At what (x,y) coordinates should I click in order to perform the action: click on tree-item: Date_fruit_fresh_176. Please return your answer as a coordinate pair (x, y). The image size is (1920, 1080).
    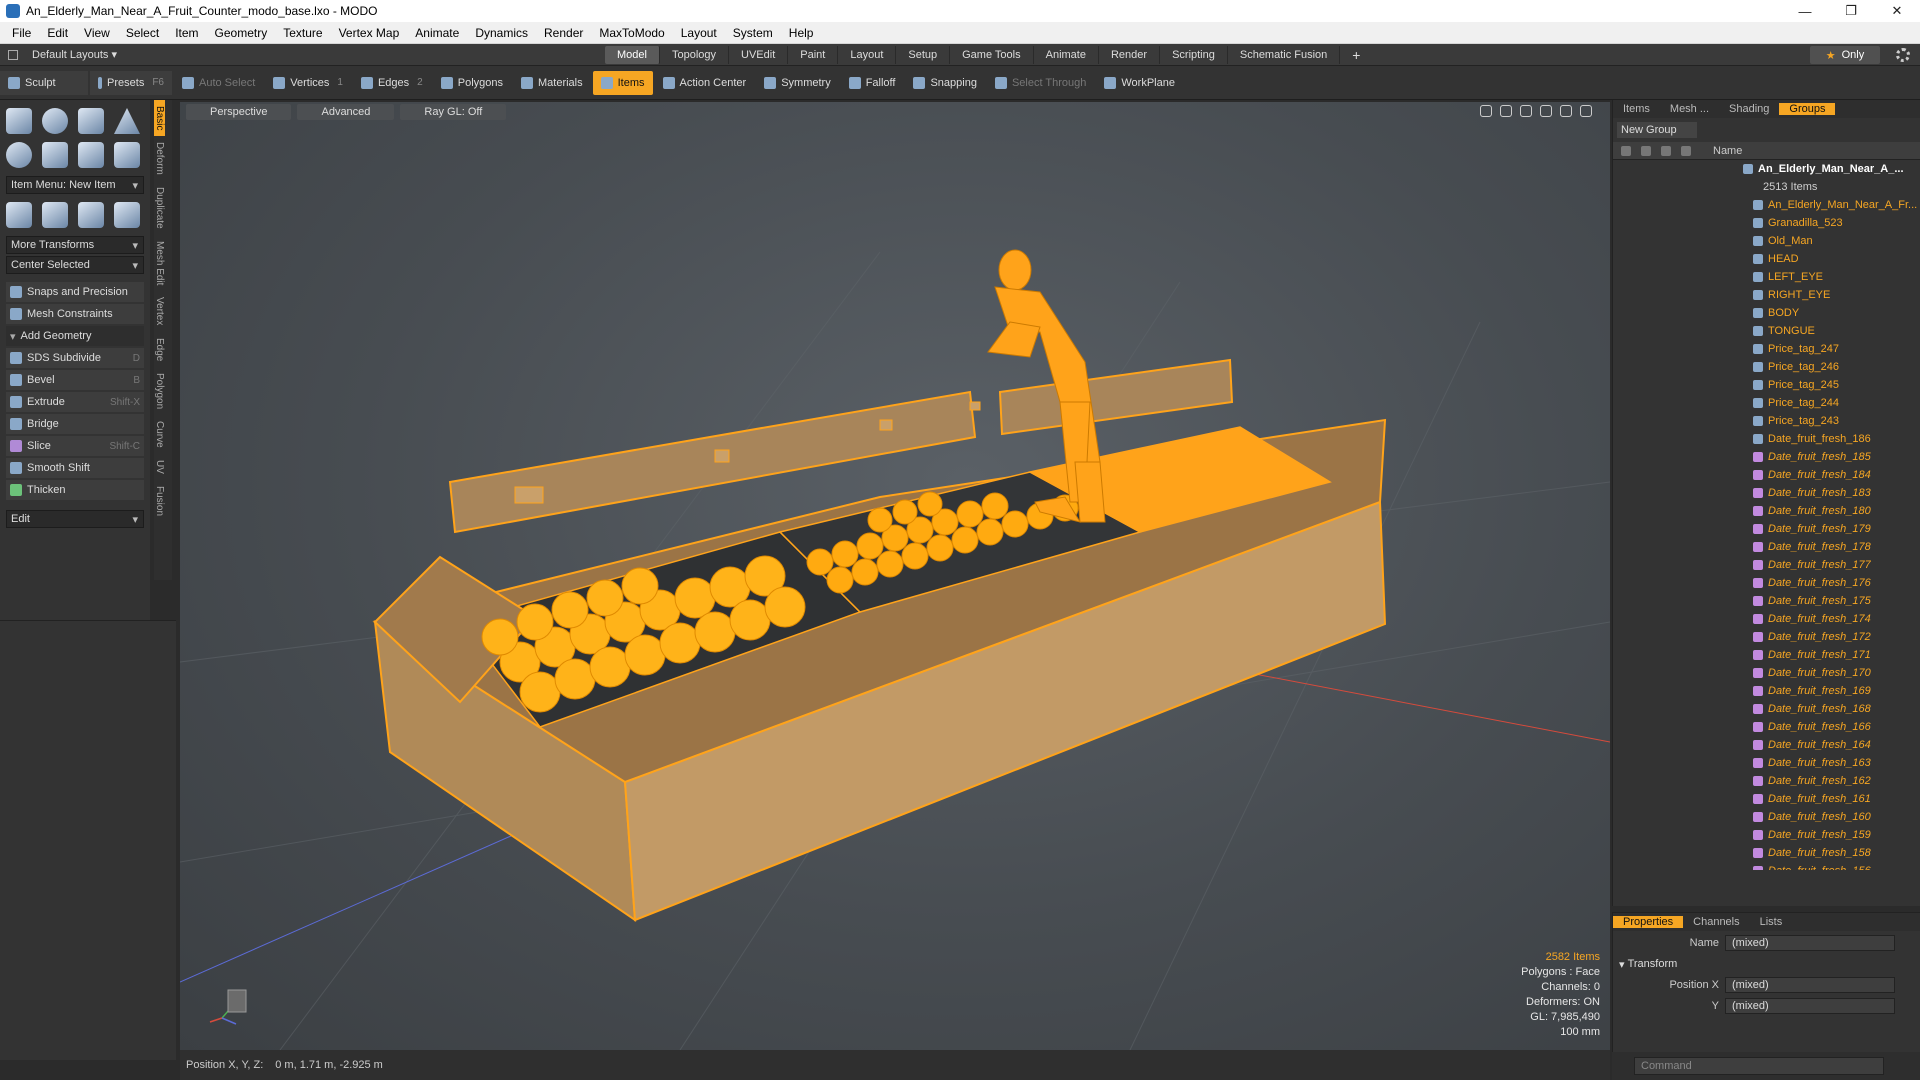
    Looking at the image, I should click on (1766, 583).